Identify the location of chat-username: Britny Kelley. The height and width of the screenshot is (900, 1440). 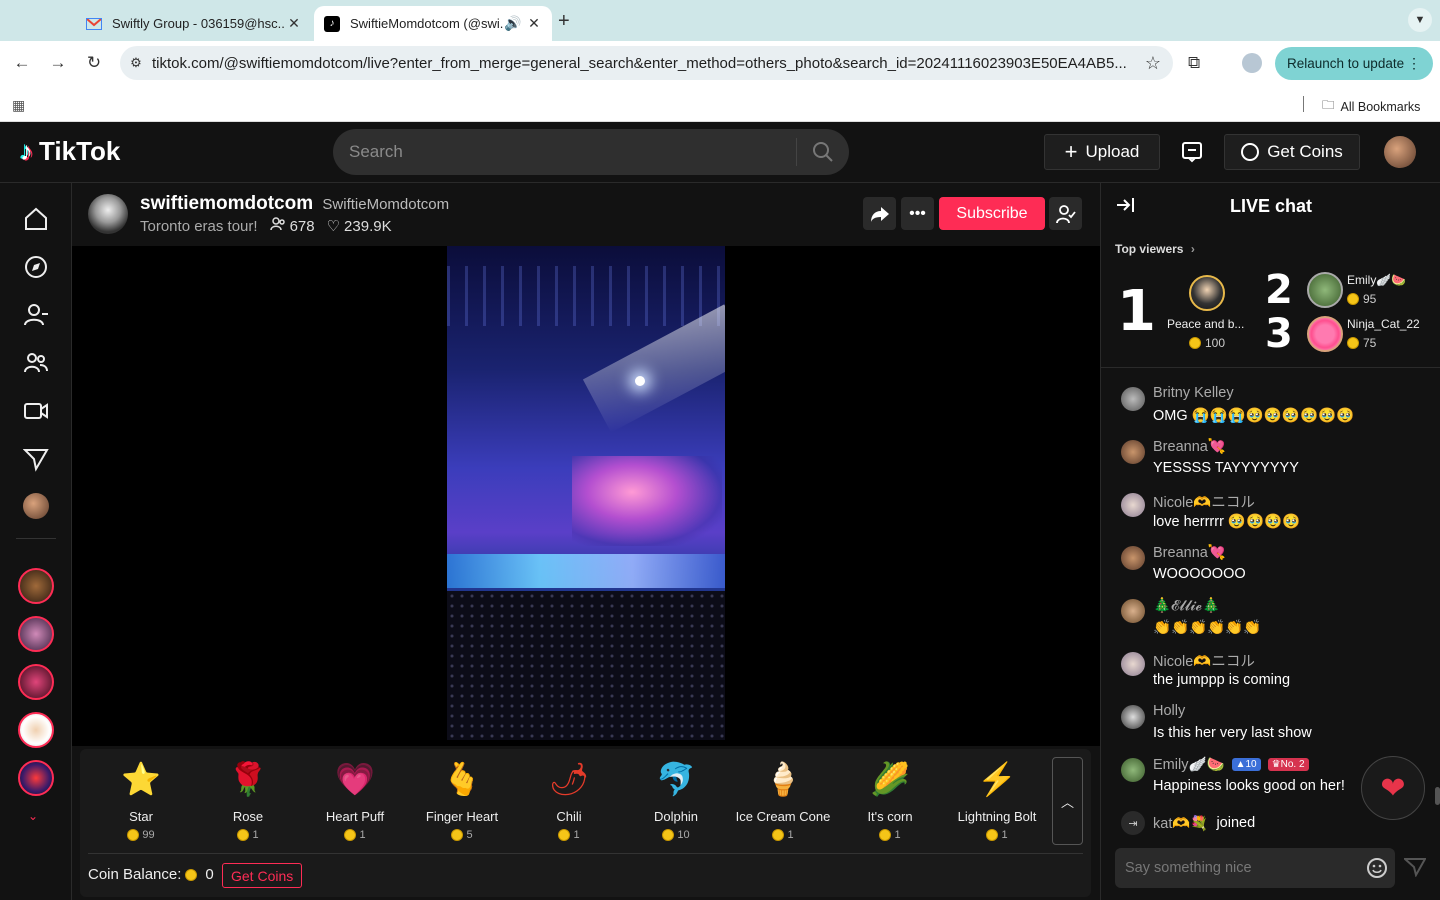
(1193, 393).